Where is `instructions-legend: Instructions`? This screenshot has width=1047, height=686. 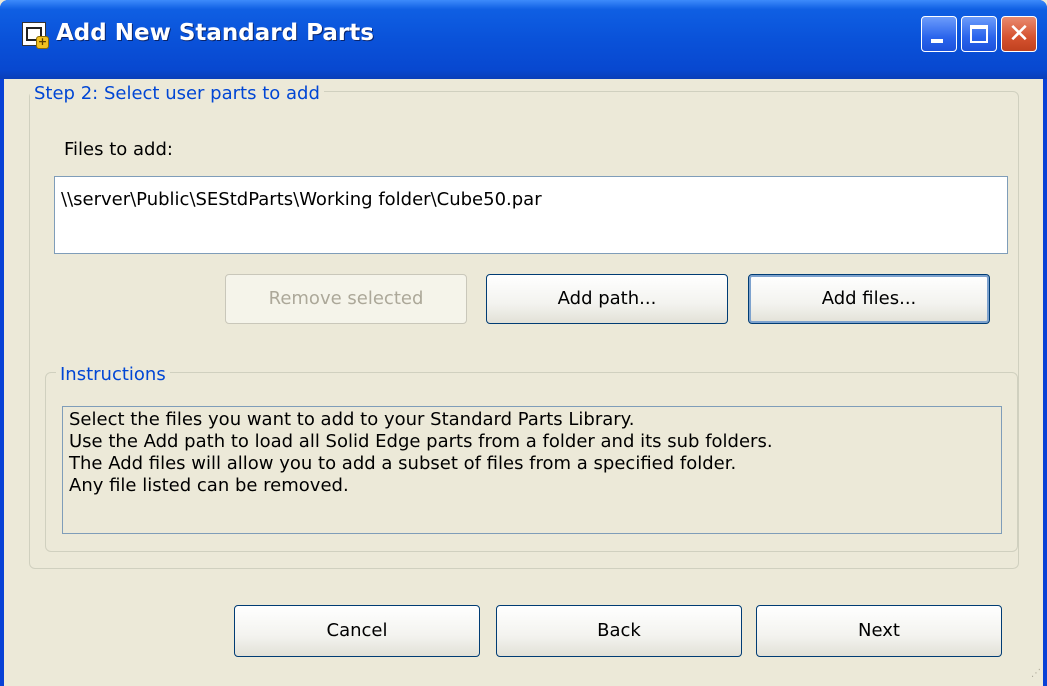
instructions-legend: Instructions is located at coordinates (113, 375).